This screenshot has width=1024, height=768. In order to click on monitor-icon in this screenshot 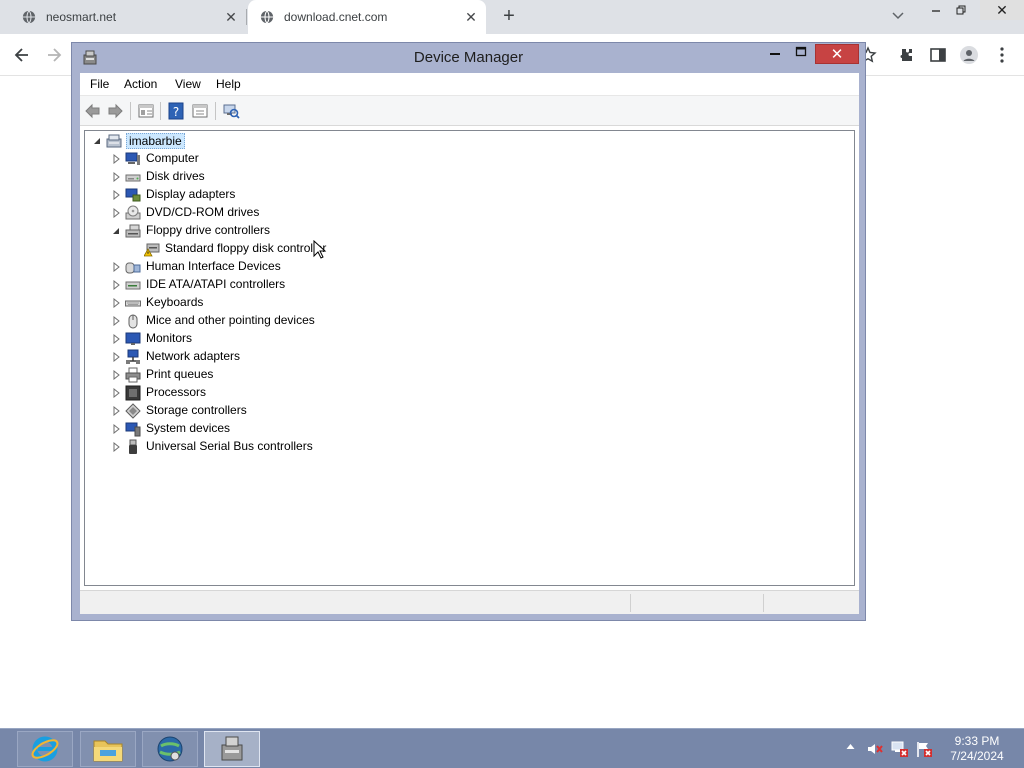, I will do `click(133, 338)`.